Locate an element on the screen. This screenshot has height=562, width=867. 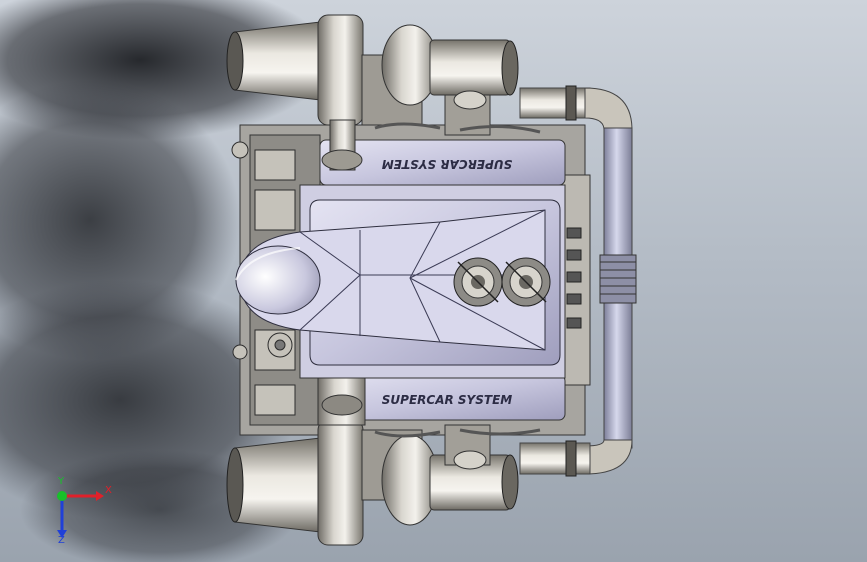
y-axis-dot is located at coordinates (62, 496).